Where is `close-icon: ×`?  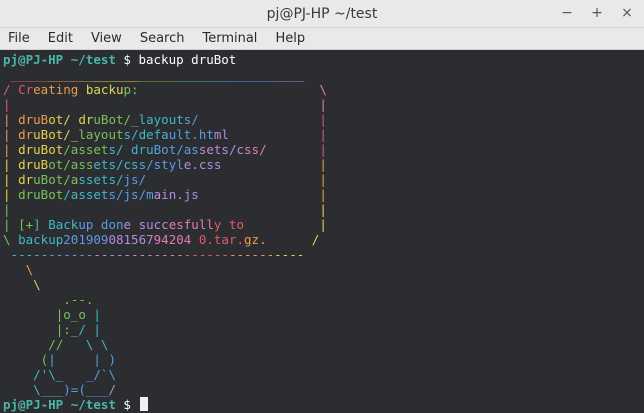 close-icon: × is located at coordinates (627, 13).